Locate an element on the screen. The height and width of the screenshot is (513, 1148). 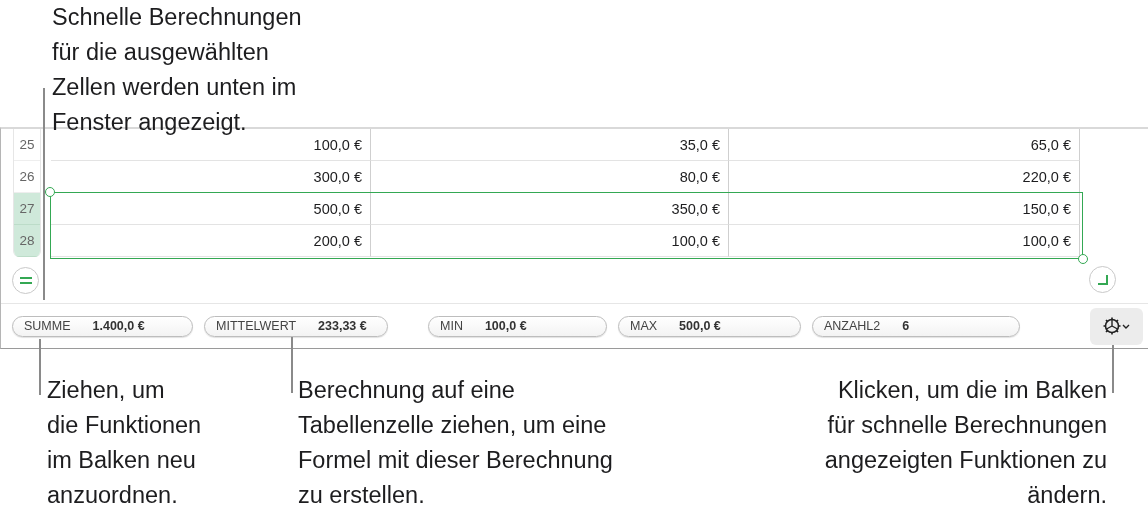
table-cell: 65,0 € is located at coordinates (904, 145).